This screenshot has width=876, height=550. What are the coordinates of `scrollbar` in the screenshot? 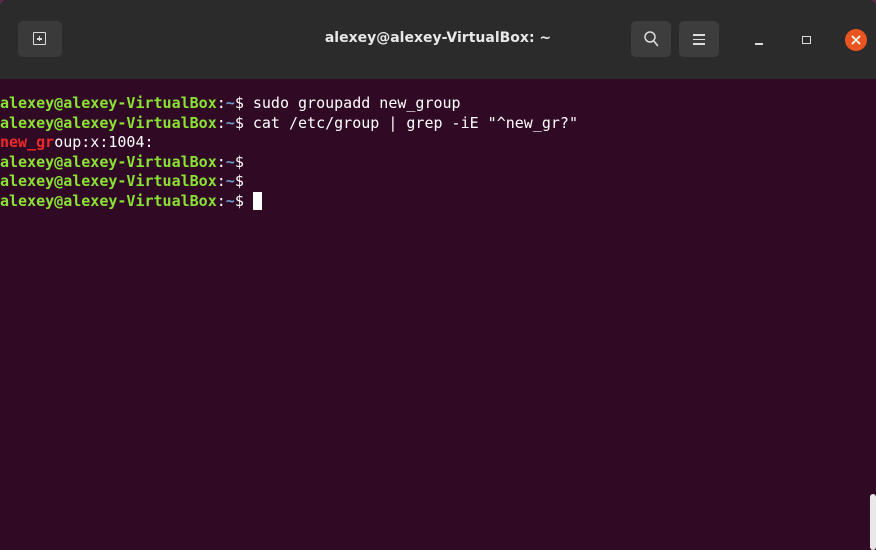 It's located at (873, 522).